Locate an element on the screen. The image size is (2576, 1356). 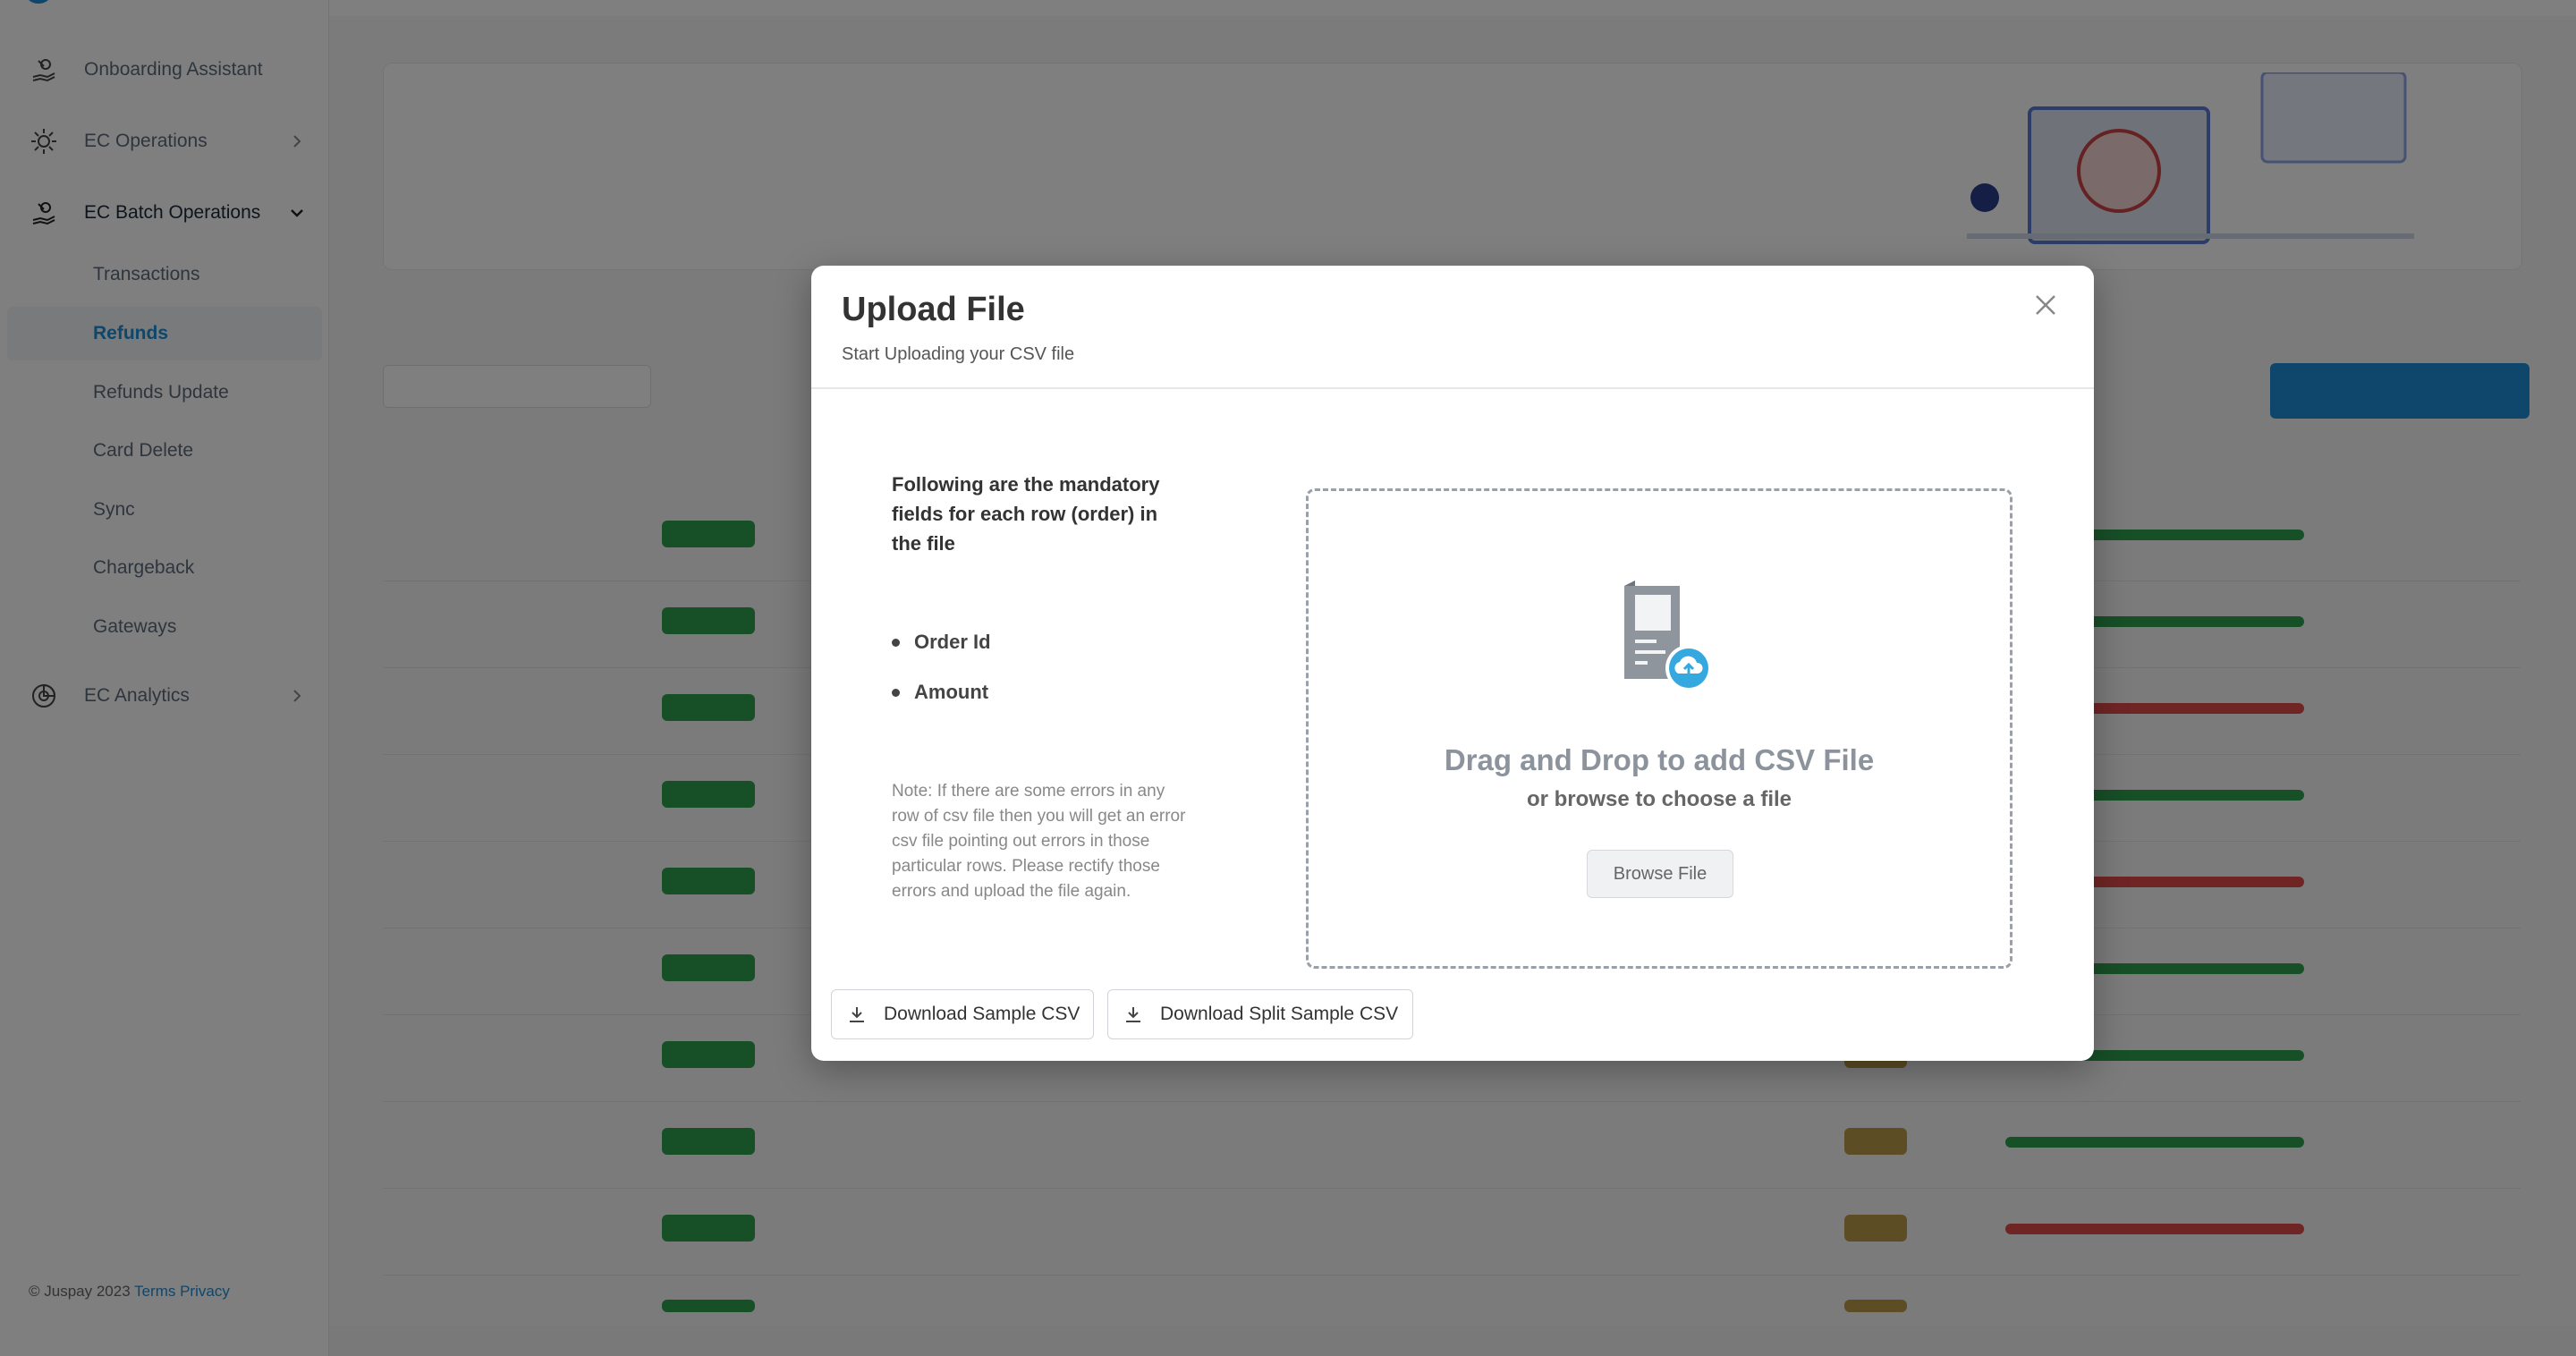
mandatory-field-item: Order Id is located at coordinates (941, 642).